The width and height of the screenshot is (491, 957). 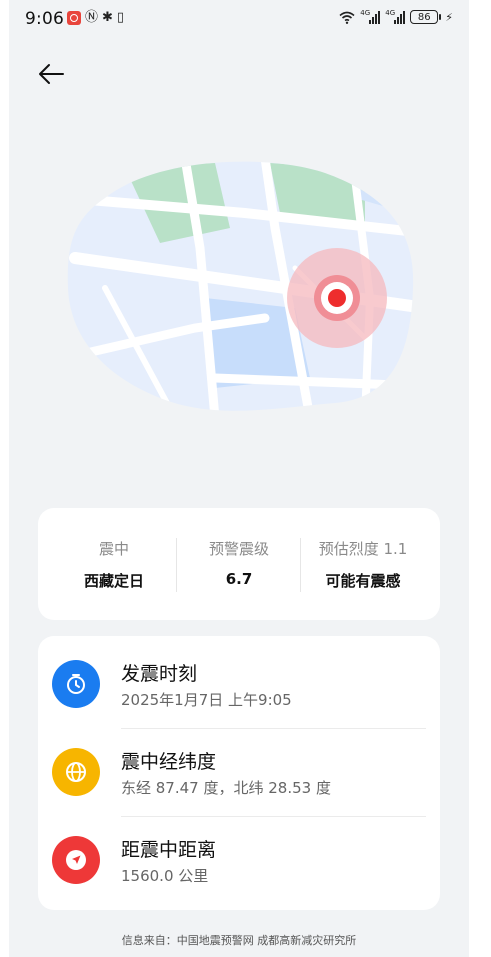 What do you see at coordinates (363, 581) in the screenshot?
I see `intensity-value: 可能有震感` at bounding box center [363, 581].